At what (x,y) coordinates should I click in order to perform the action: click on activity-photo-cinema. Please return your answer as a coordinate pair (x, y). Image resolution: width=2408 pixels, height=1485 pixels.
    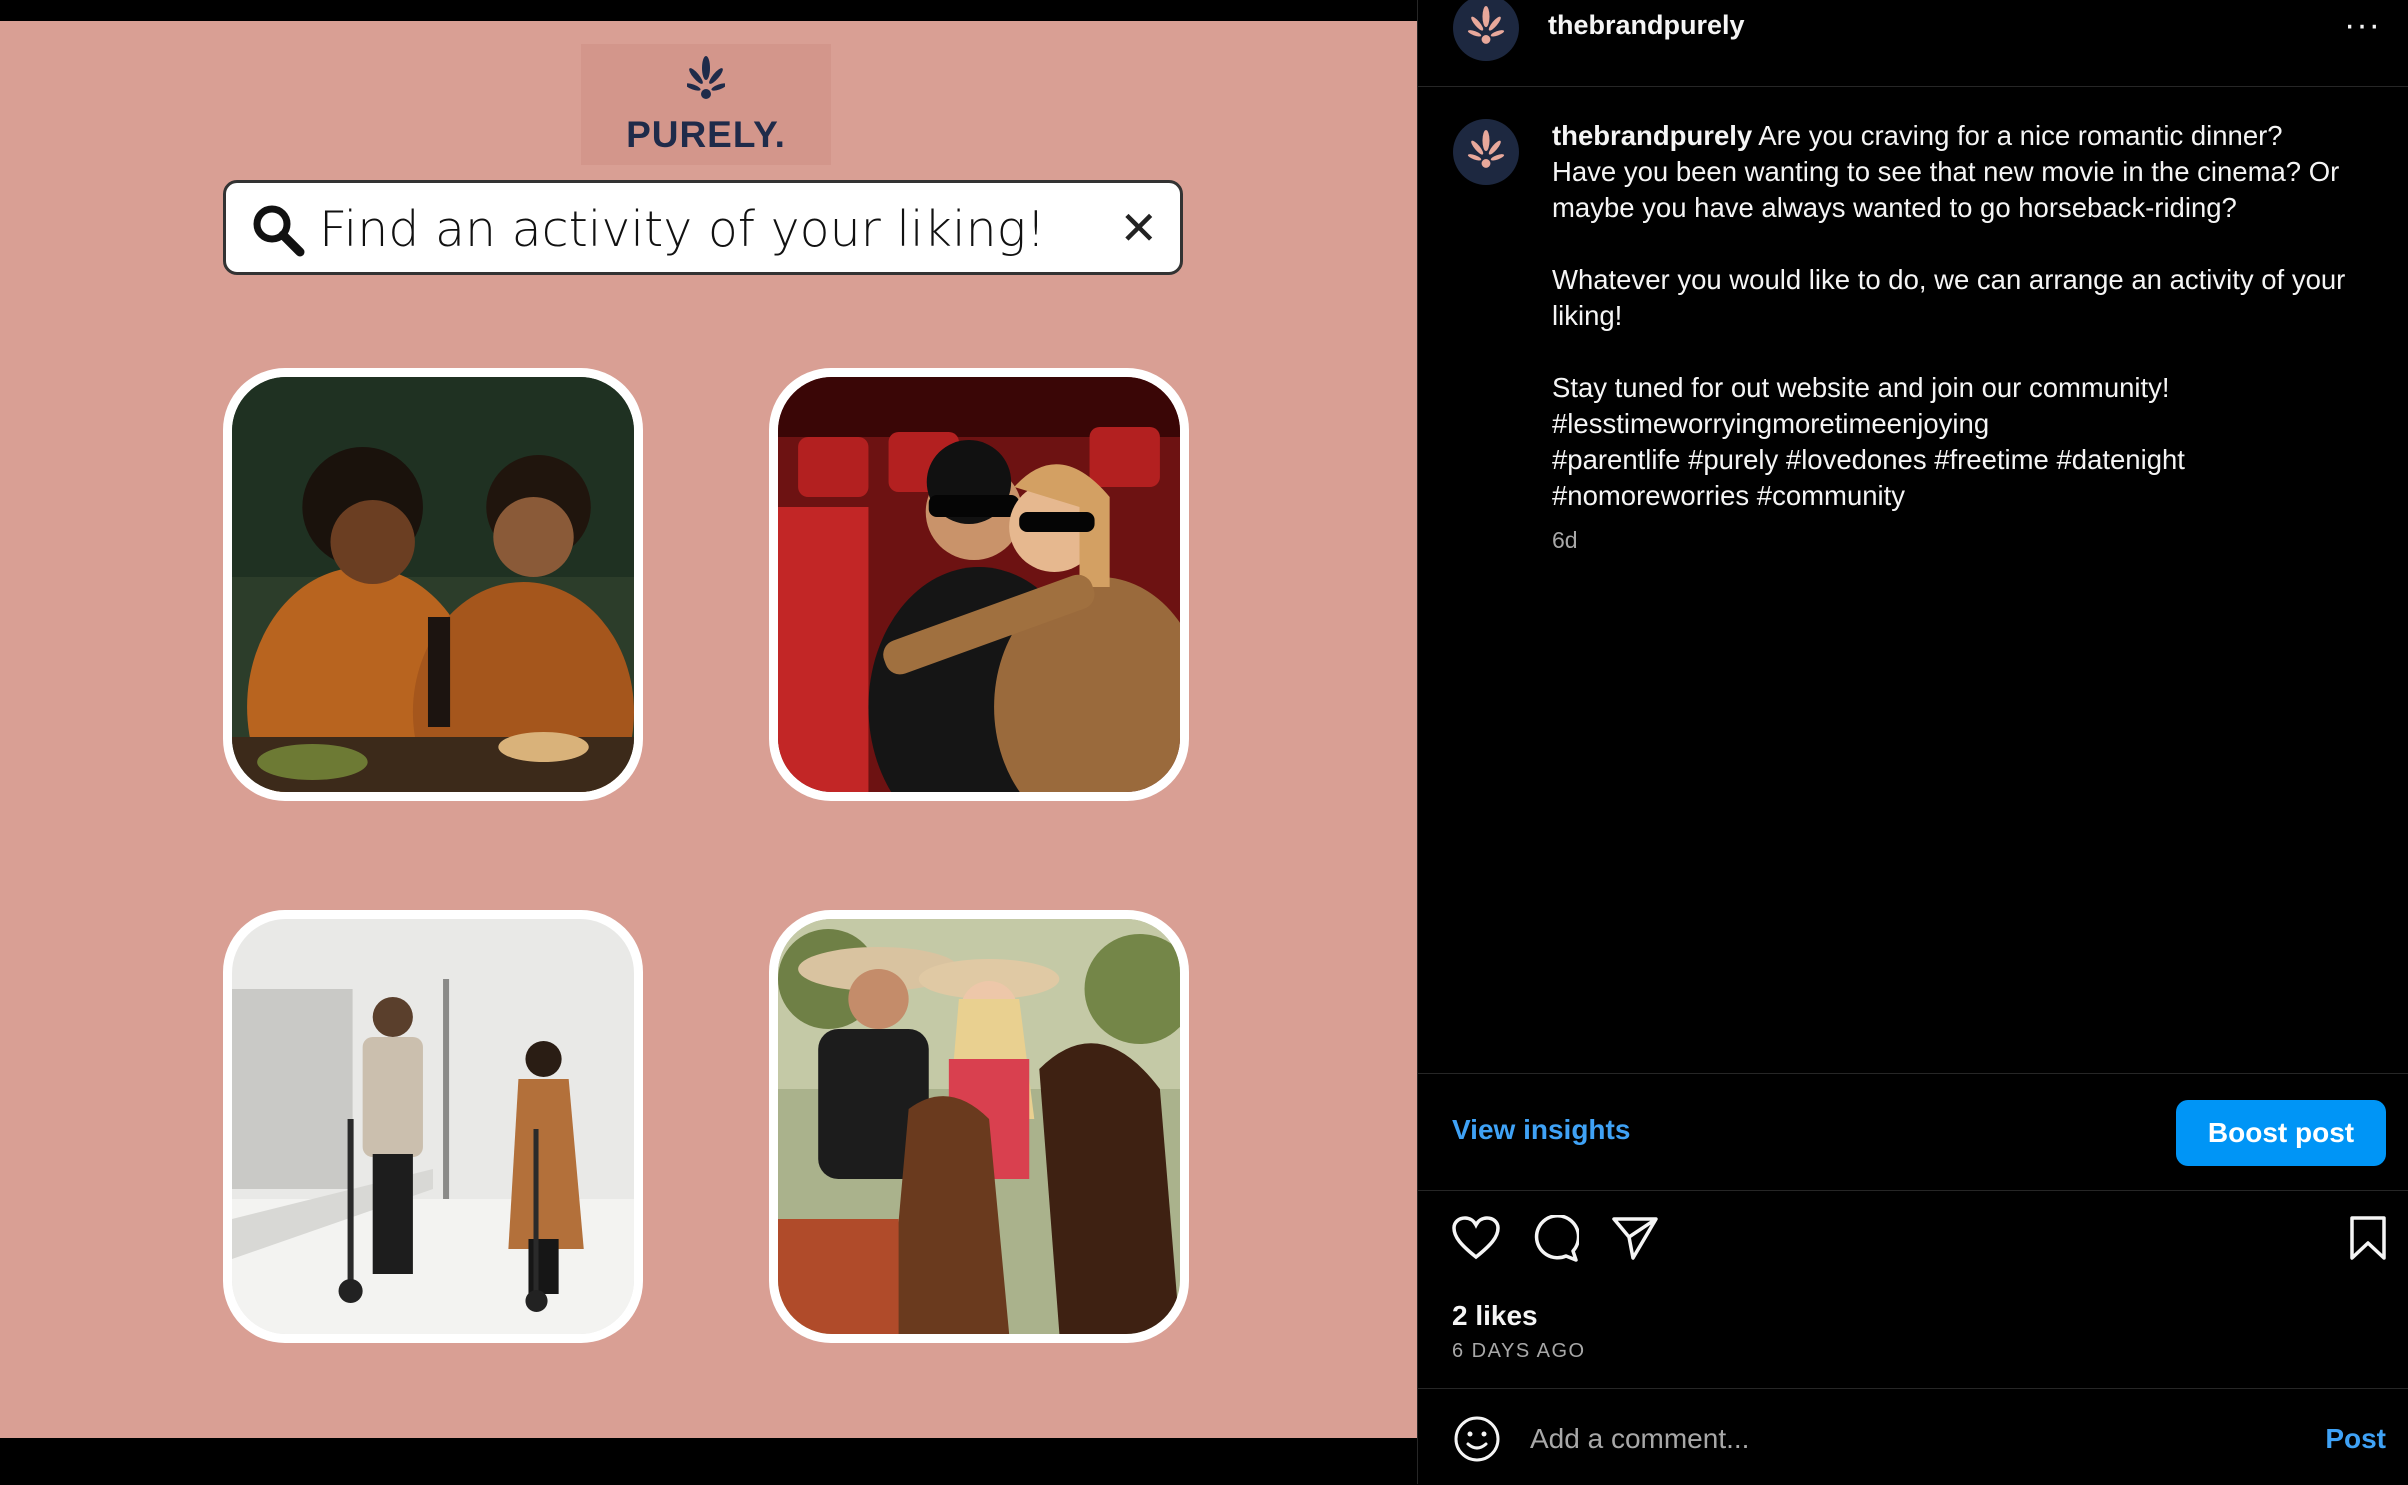
    Looking at the image, I should click on (979, 584).